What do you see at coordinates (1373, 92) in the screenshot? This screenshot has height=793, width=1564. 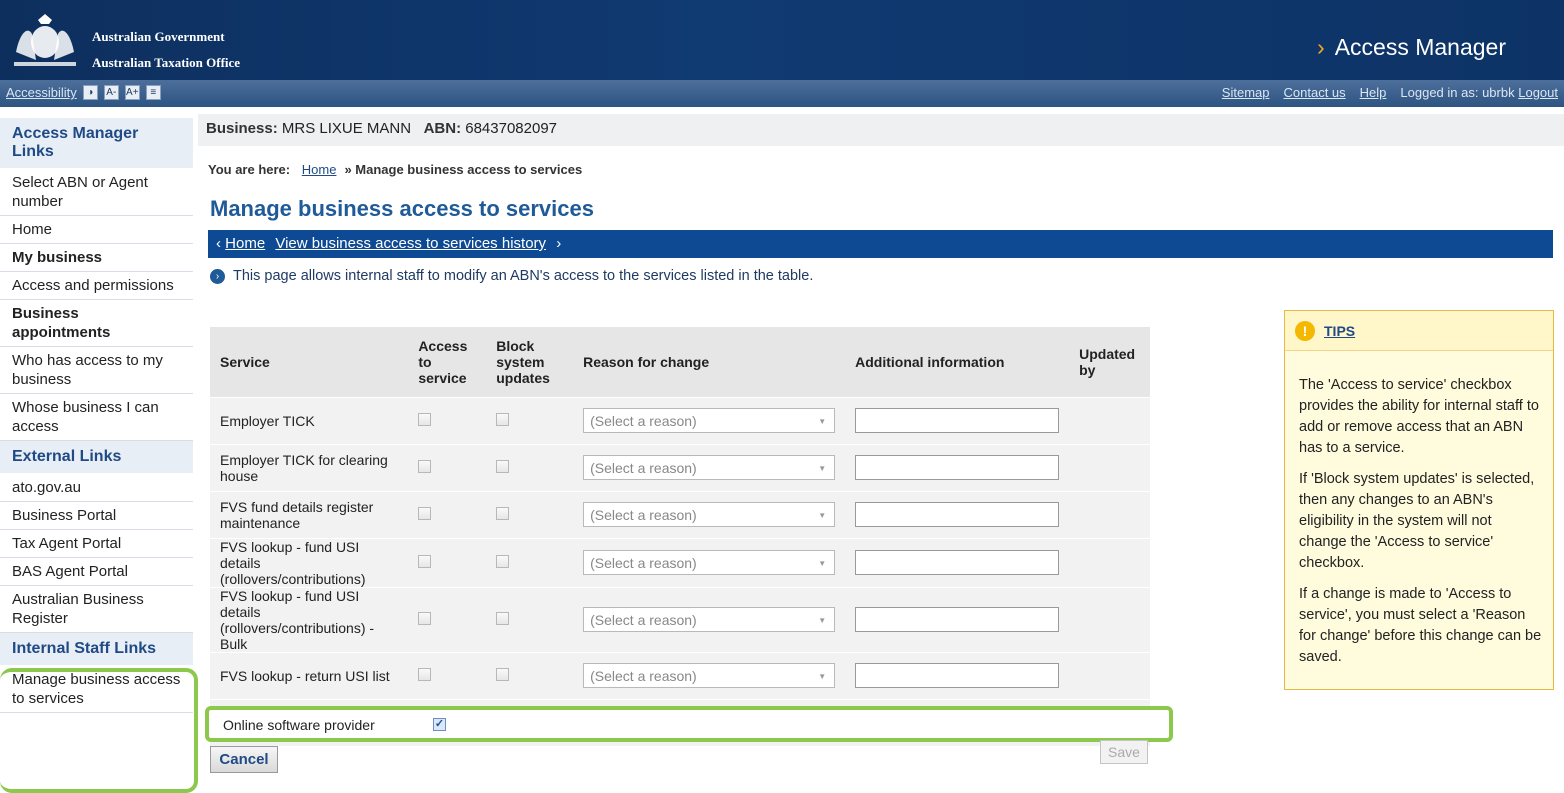 I see `help-link: Help` at bounding box center [1373, 92].